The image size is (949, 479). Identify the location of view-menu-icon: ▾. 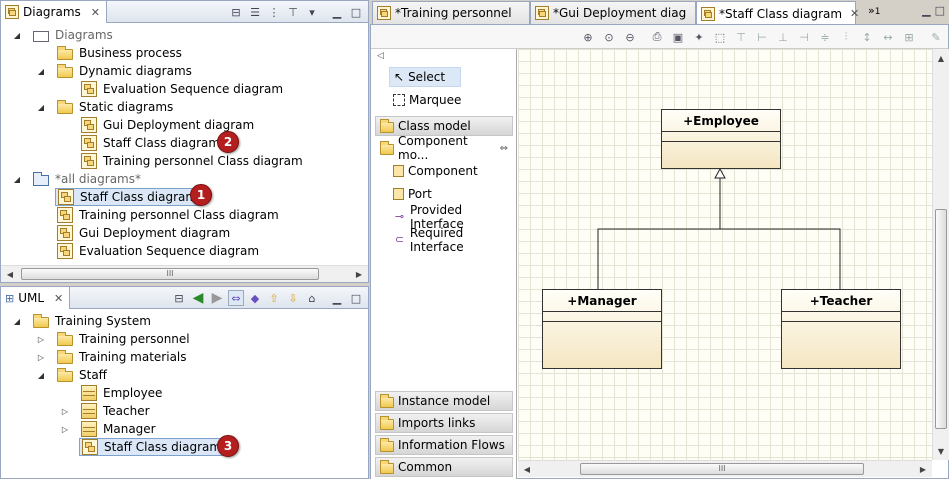
(312, 12).